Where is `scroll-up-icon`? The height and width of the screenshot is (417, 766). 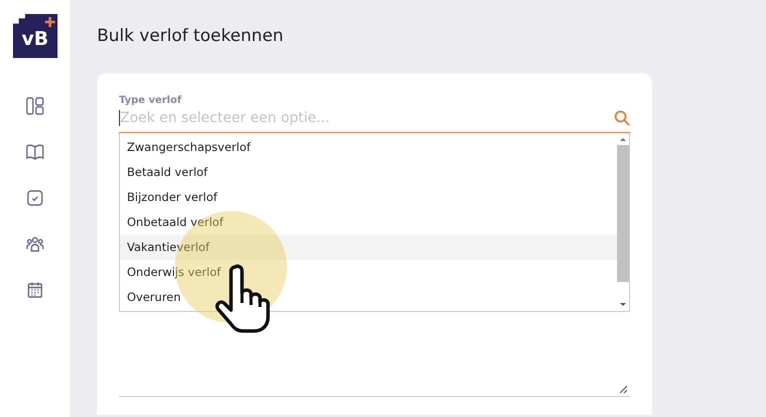 scroll-up-icon is located at coordinates (623, 139).